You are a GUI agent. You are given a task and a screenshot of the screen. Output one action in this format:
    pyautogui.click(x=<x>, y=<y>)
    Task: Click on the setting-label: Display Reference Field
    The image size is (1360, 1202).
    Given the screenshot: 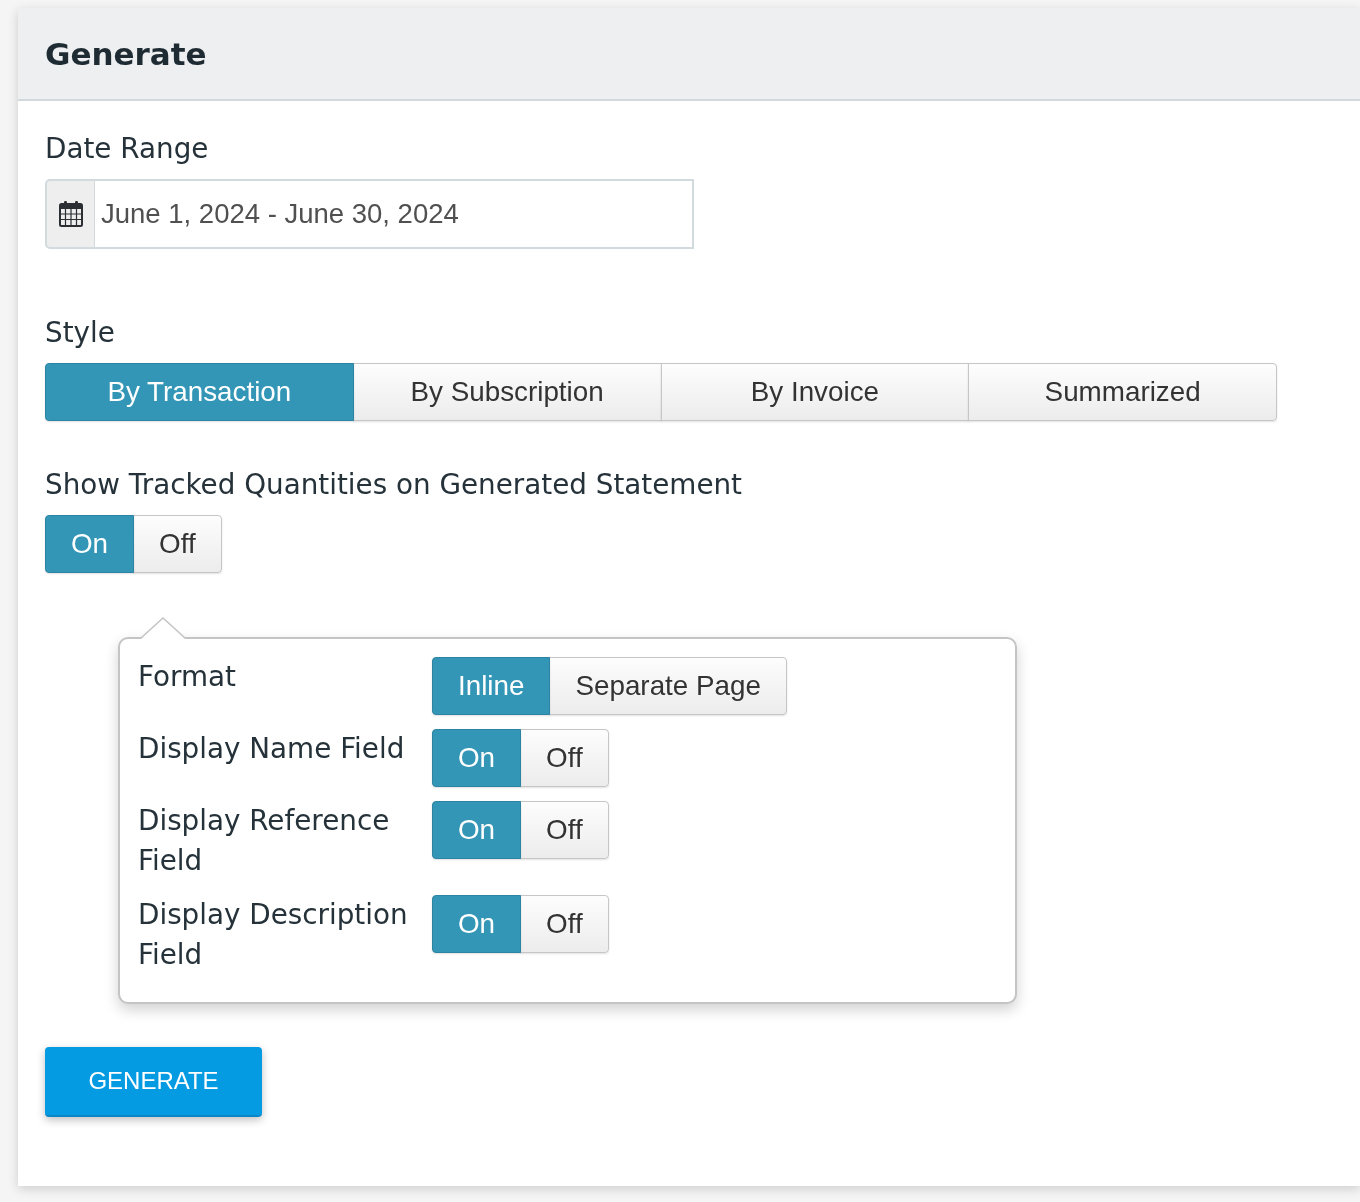 What is the action you would take?
    pyautogui.click(x=264, y=841)
    